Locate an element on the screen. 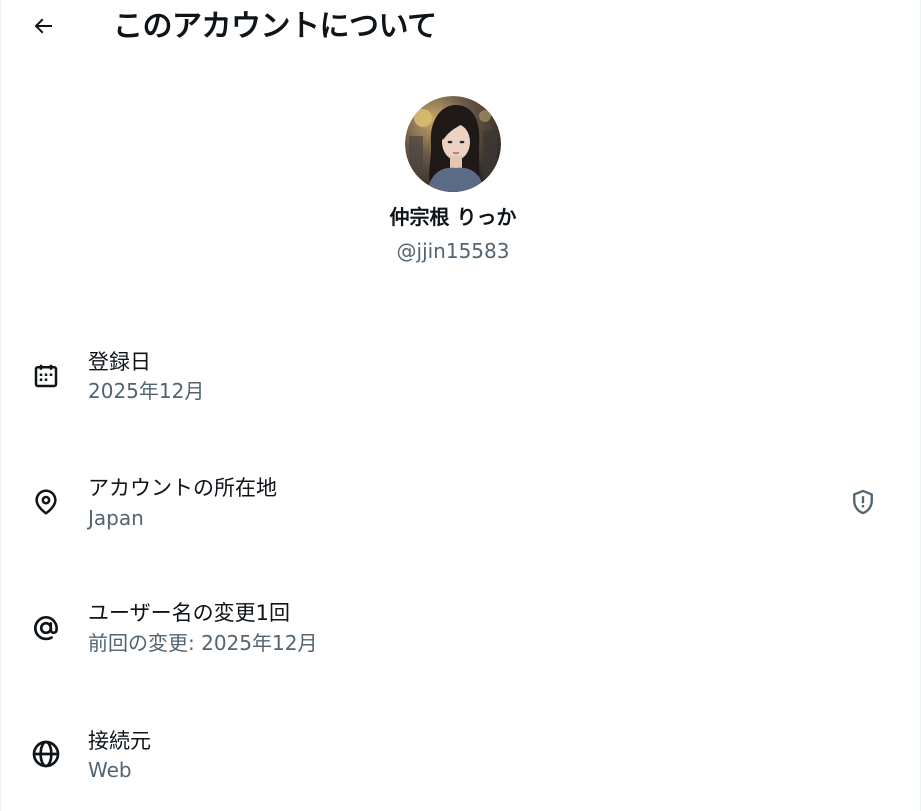 Image resolution: width=921 pixels, height=811 pixels. page-title: このアカウントについて is located at coordinates (275, 26).